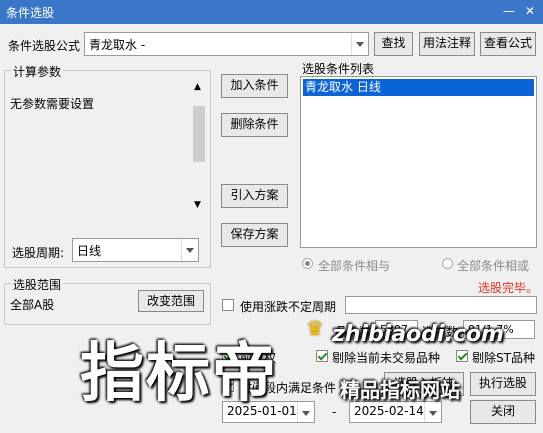 The image size is (543, 433). What do you see at coordinates (418, 334) in the screenshot?
I see `watermark-url: zhibiaodi.com` at bounding box center [418, 334].